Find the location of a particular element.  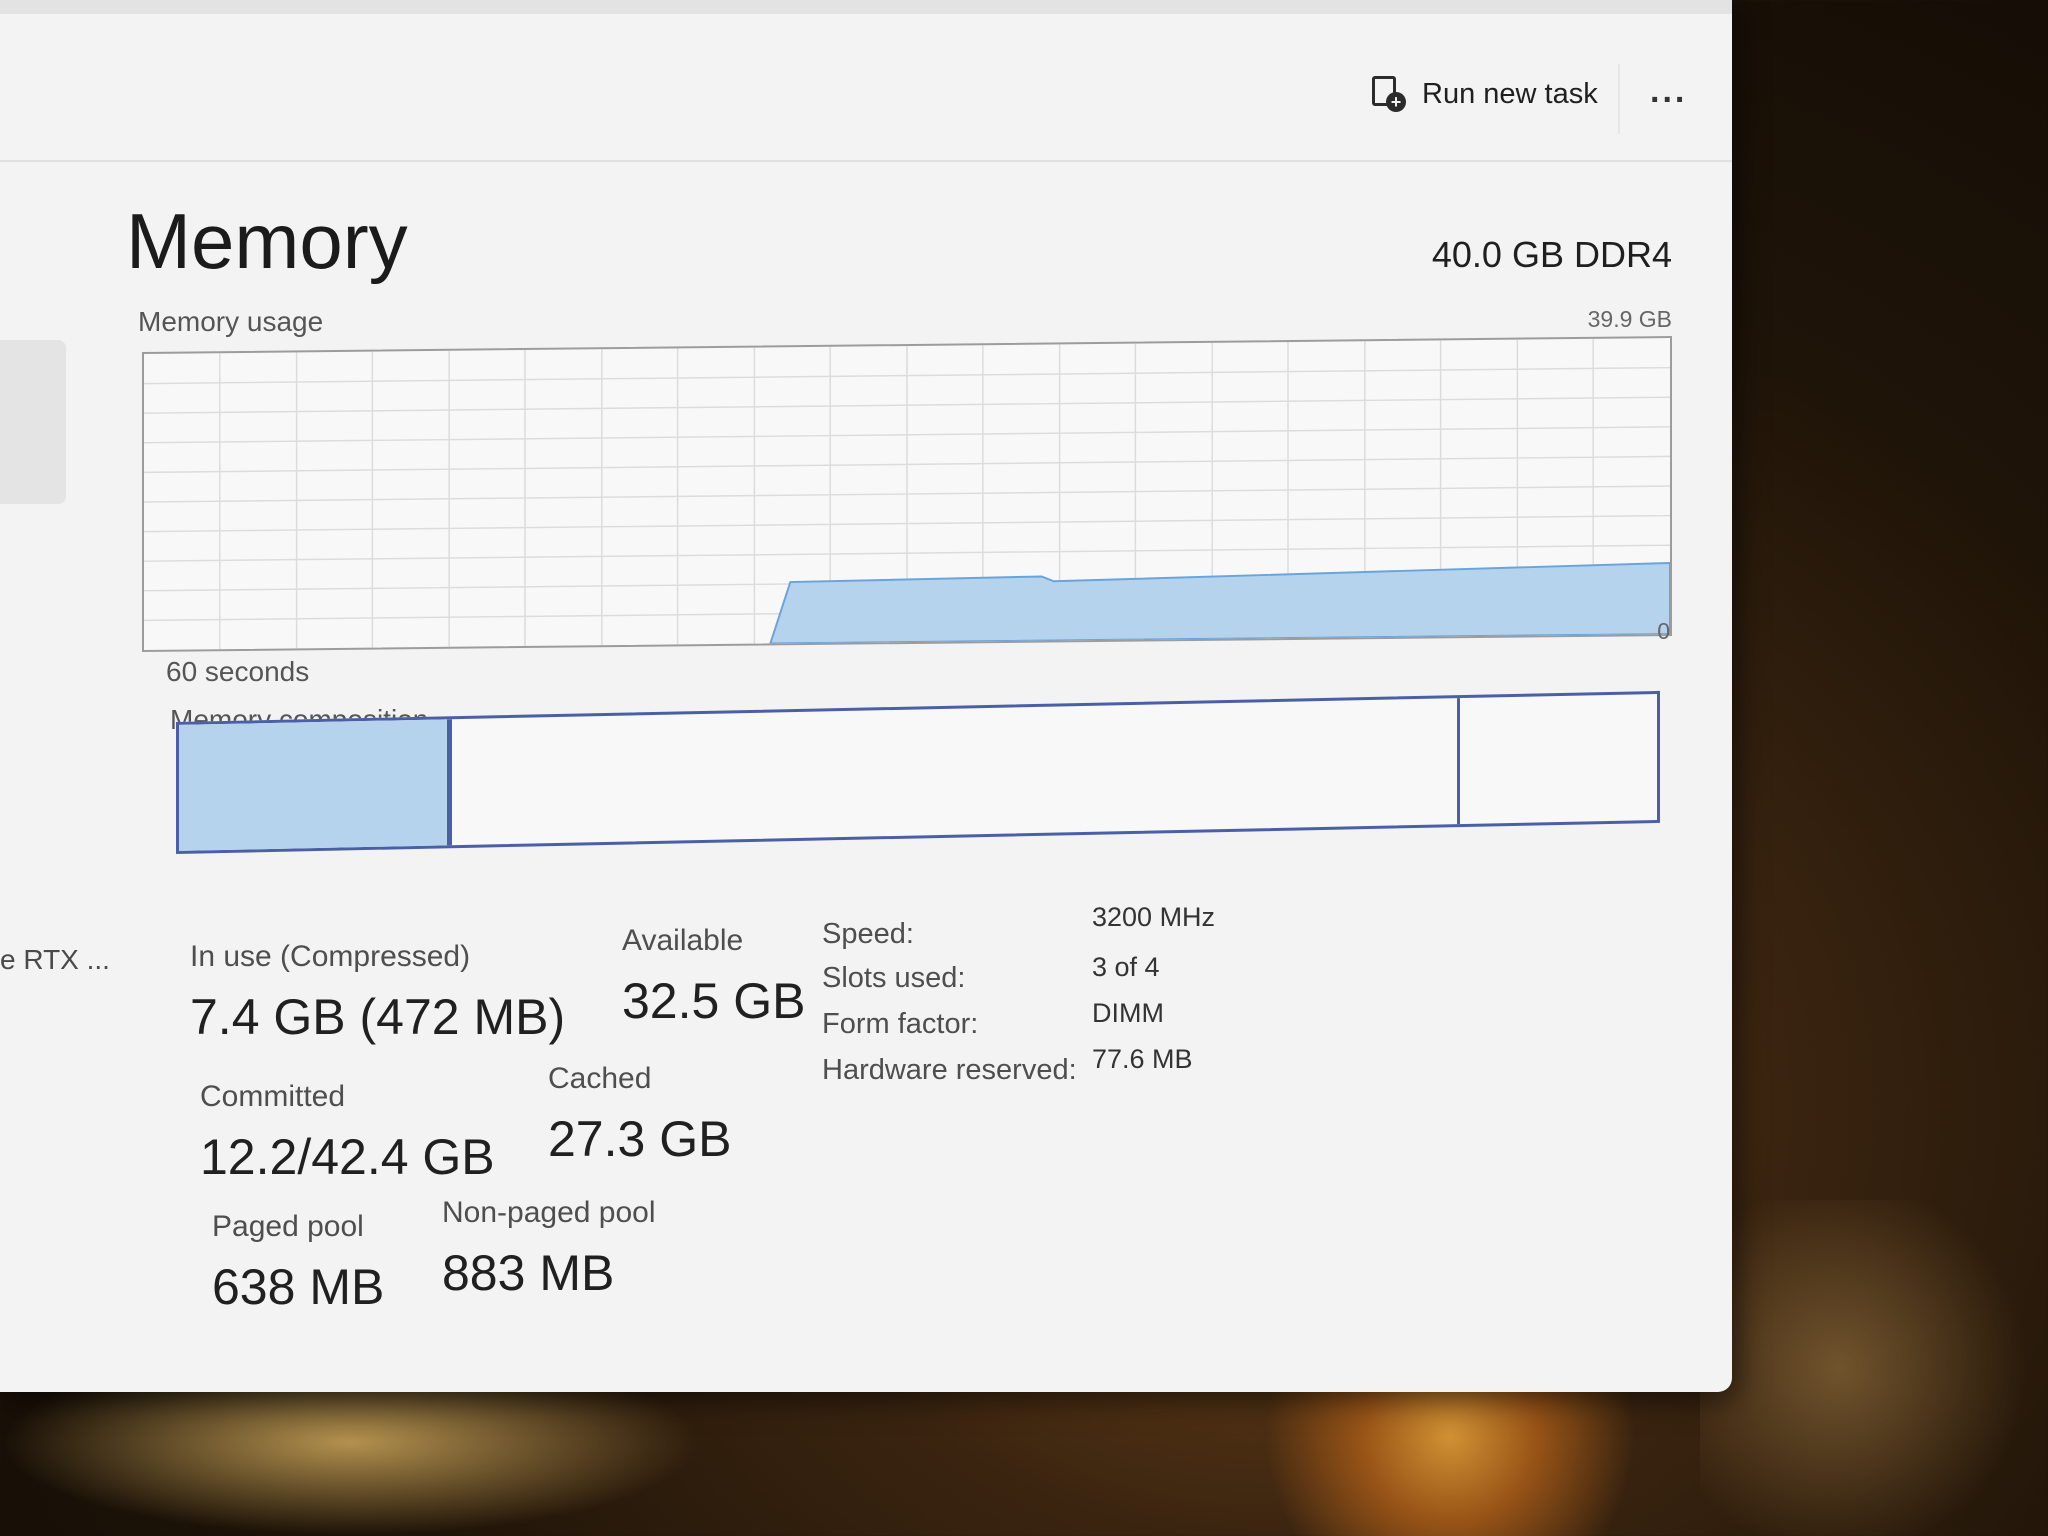

composition-free is located at coordinates (1558, 759).